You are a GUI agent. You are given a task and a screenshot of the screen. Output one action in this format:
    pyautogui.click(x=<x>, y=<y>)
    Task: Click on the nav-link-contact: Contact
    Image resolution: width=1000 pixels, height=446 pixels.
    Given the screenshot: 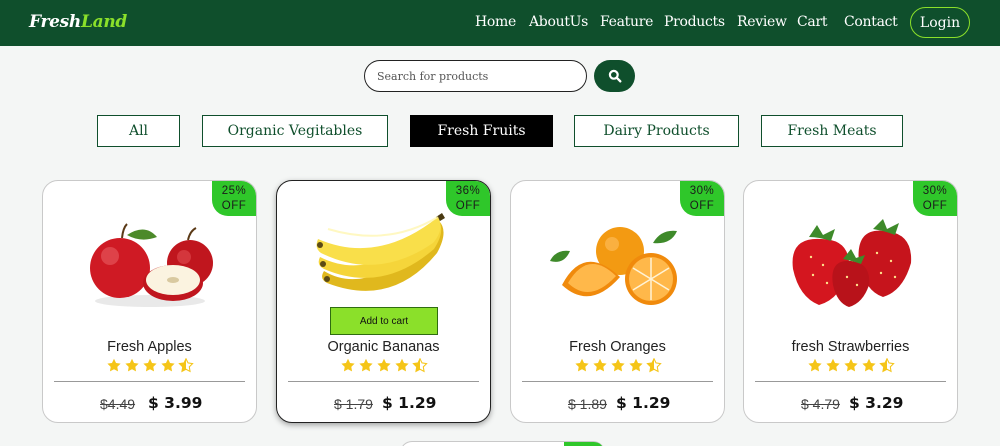 What is the action you would take?
    pyautogui.click(x=871, y=22)
    